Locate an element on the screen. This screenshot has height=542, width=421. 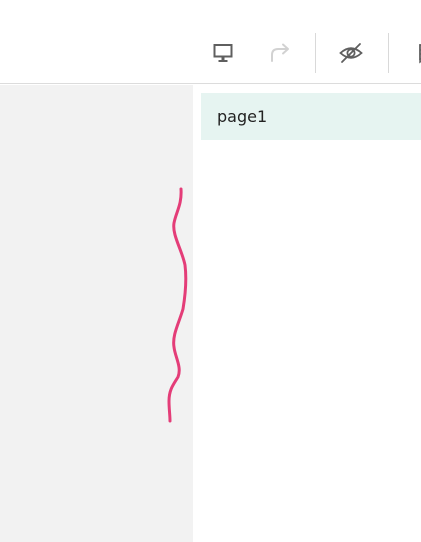
pages-icon is located at coordinates (416, 53).